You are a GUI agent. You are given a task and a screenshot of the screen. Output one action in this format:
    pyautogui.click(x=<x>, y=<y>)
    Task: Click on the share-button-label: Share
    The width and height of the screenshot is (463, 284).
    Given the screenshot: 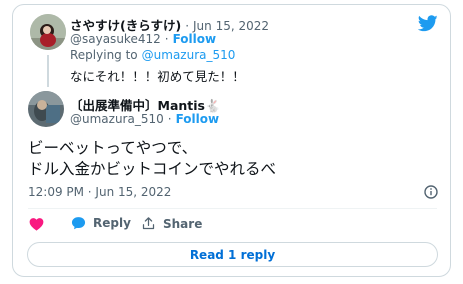 What is the action you would take?
    pyautogui.click(x=183, y=223)
    